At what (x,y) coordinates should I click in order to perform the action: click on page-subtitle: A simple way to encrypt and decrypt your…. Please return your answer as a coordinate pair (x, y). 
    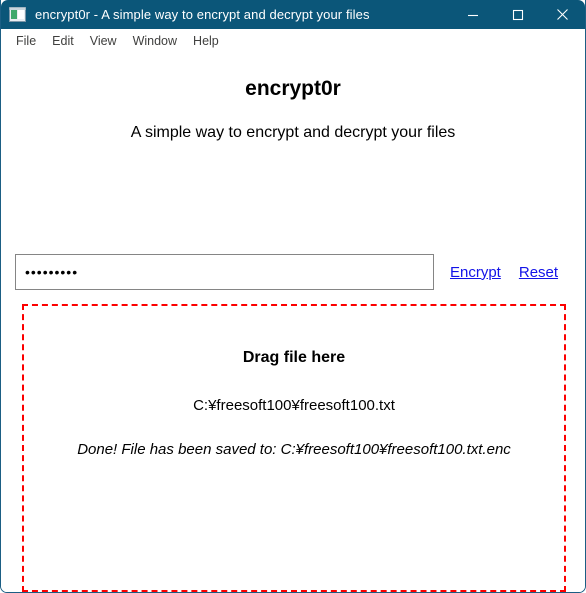
    Looking at the image, I should click on (293, 132).